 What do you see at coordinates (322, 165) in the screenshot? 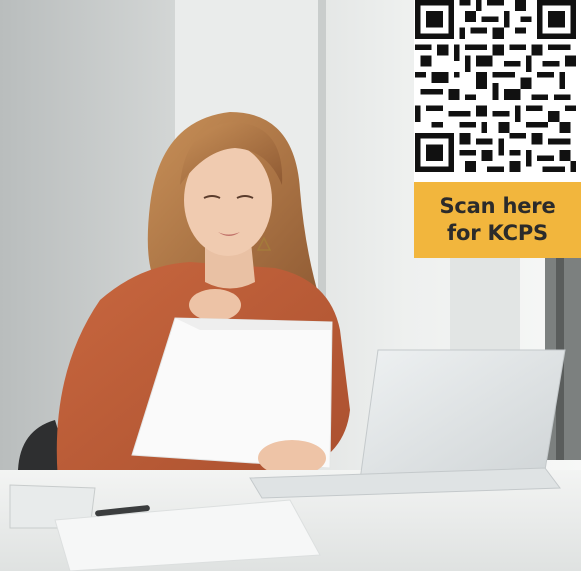
I see `window-mullion` at bounding box center [322, 165].